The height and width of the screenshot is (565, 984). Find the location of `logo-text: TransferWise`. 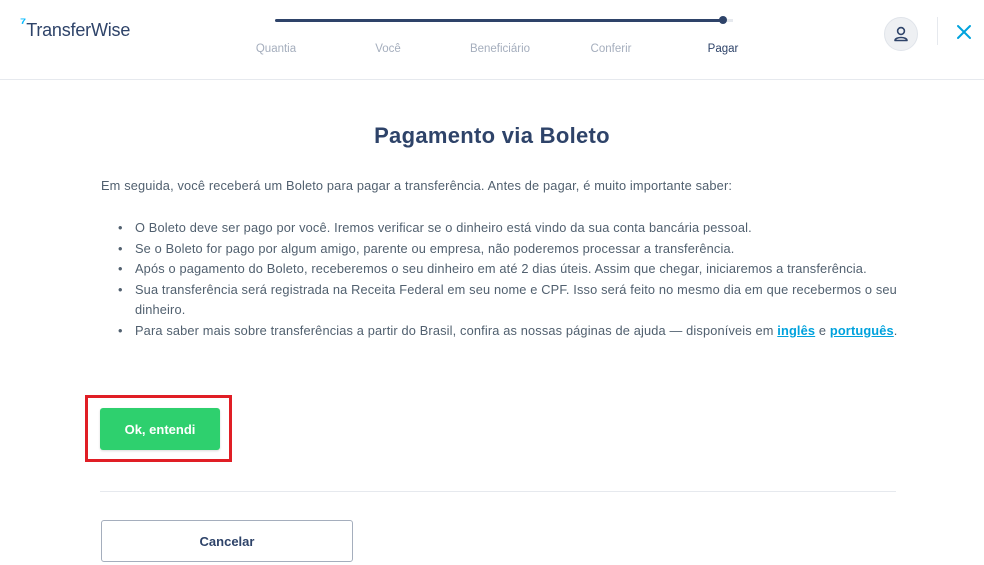

logo-text: TransferWise is located at coordinates (78, 30).